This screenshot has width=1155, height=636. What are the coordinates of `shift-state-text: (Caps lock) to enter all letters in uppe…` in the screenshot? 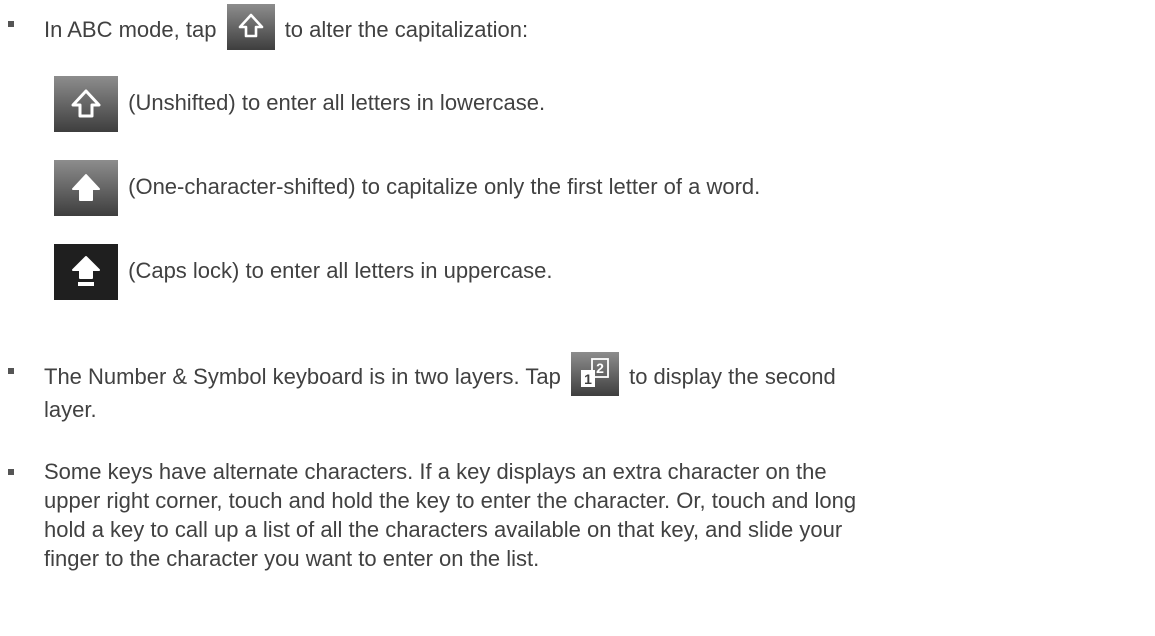 It's located at (340, 270).